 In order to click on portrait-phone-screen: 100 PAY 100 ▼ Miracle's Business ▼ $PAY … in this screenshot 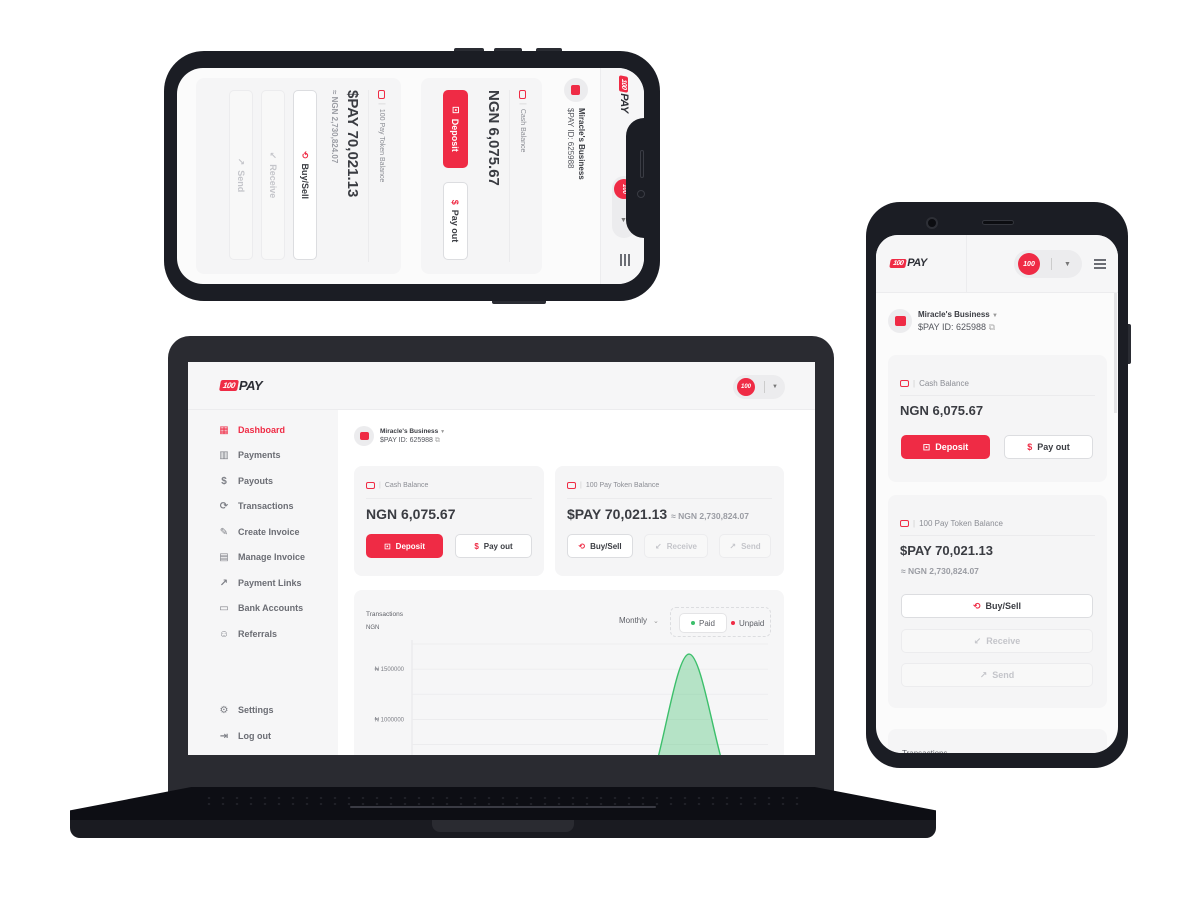, I will do `click(997, 494)`.